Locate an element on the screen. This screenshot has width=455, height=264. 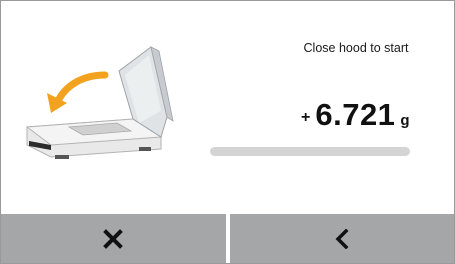
progress-bar is located at coordinates (310, 151).